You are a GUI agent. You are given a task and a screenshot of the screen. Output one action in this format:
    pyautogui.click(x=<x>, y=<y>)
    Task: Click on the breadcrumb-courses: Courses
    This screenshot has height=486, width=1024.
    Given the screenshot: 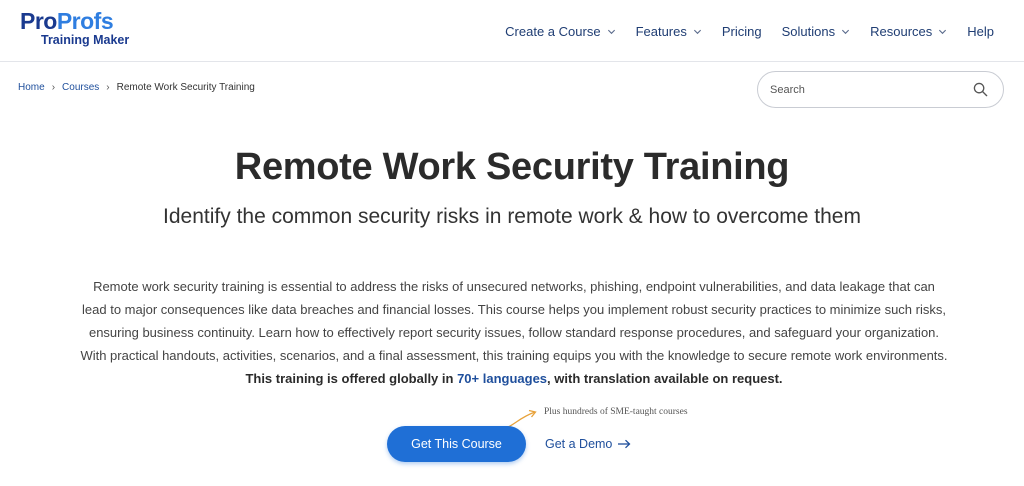 What is the action you would take?
    pyautogui.click(x=80, y=87)
    